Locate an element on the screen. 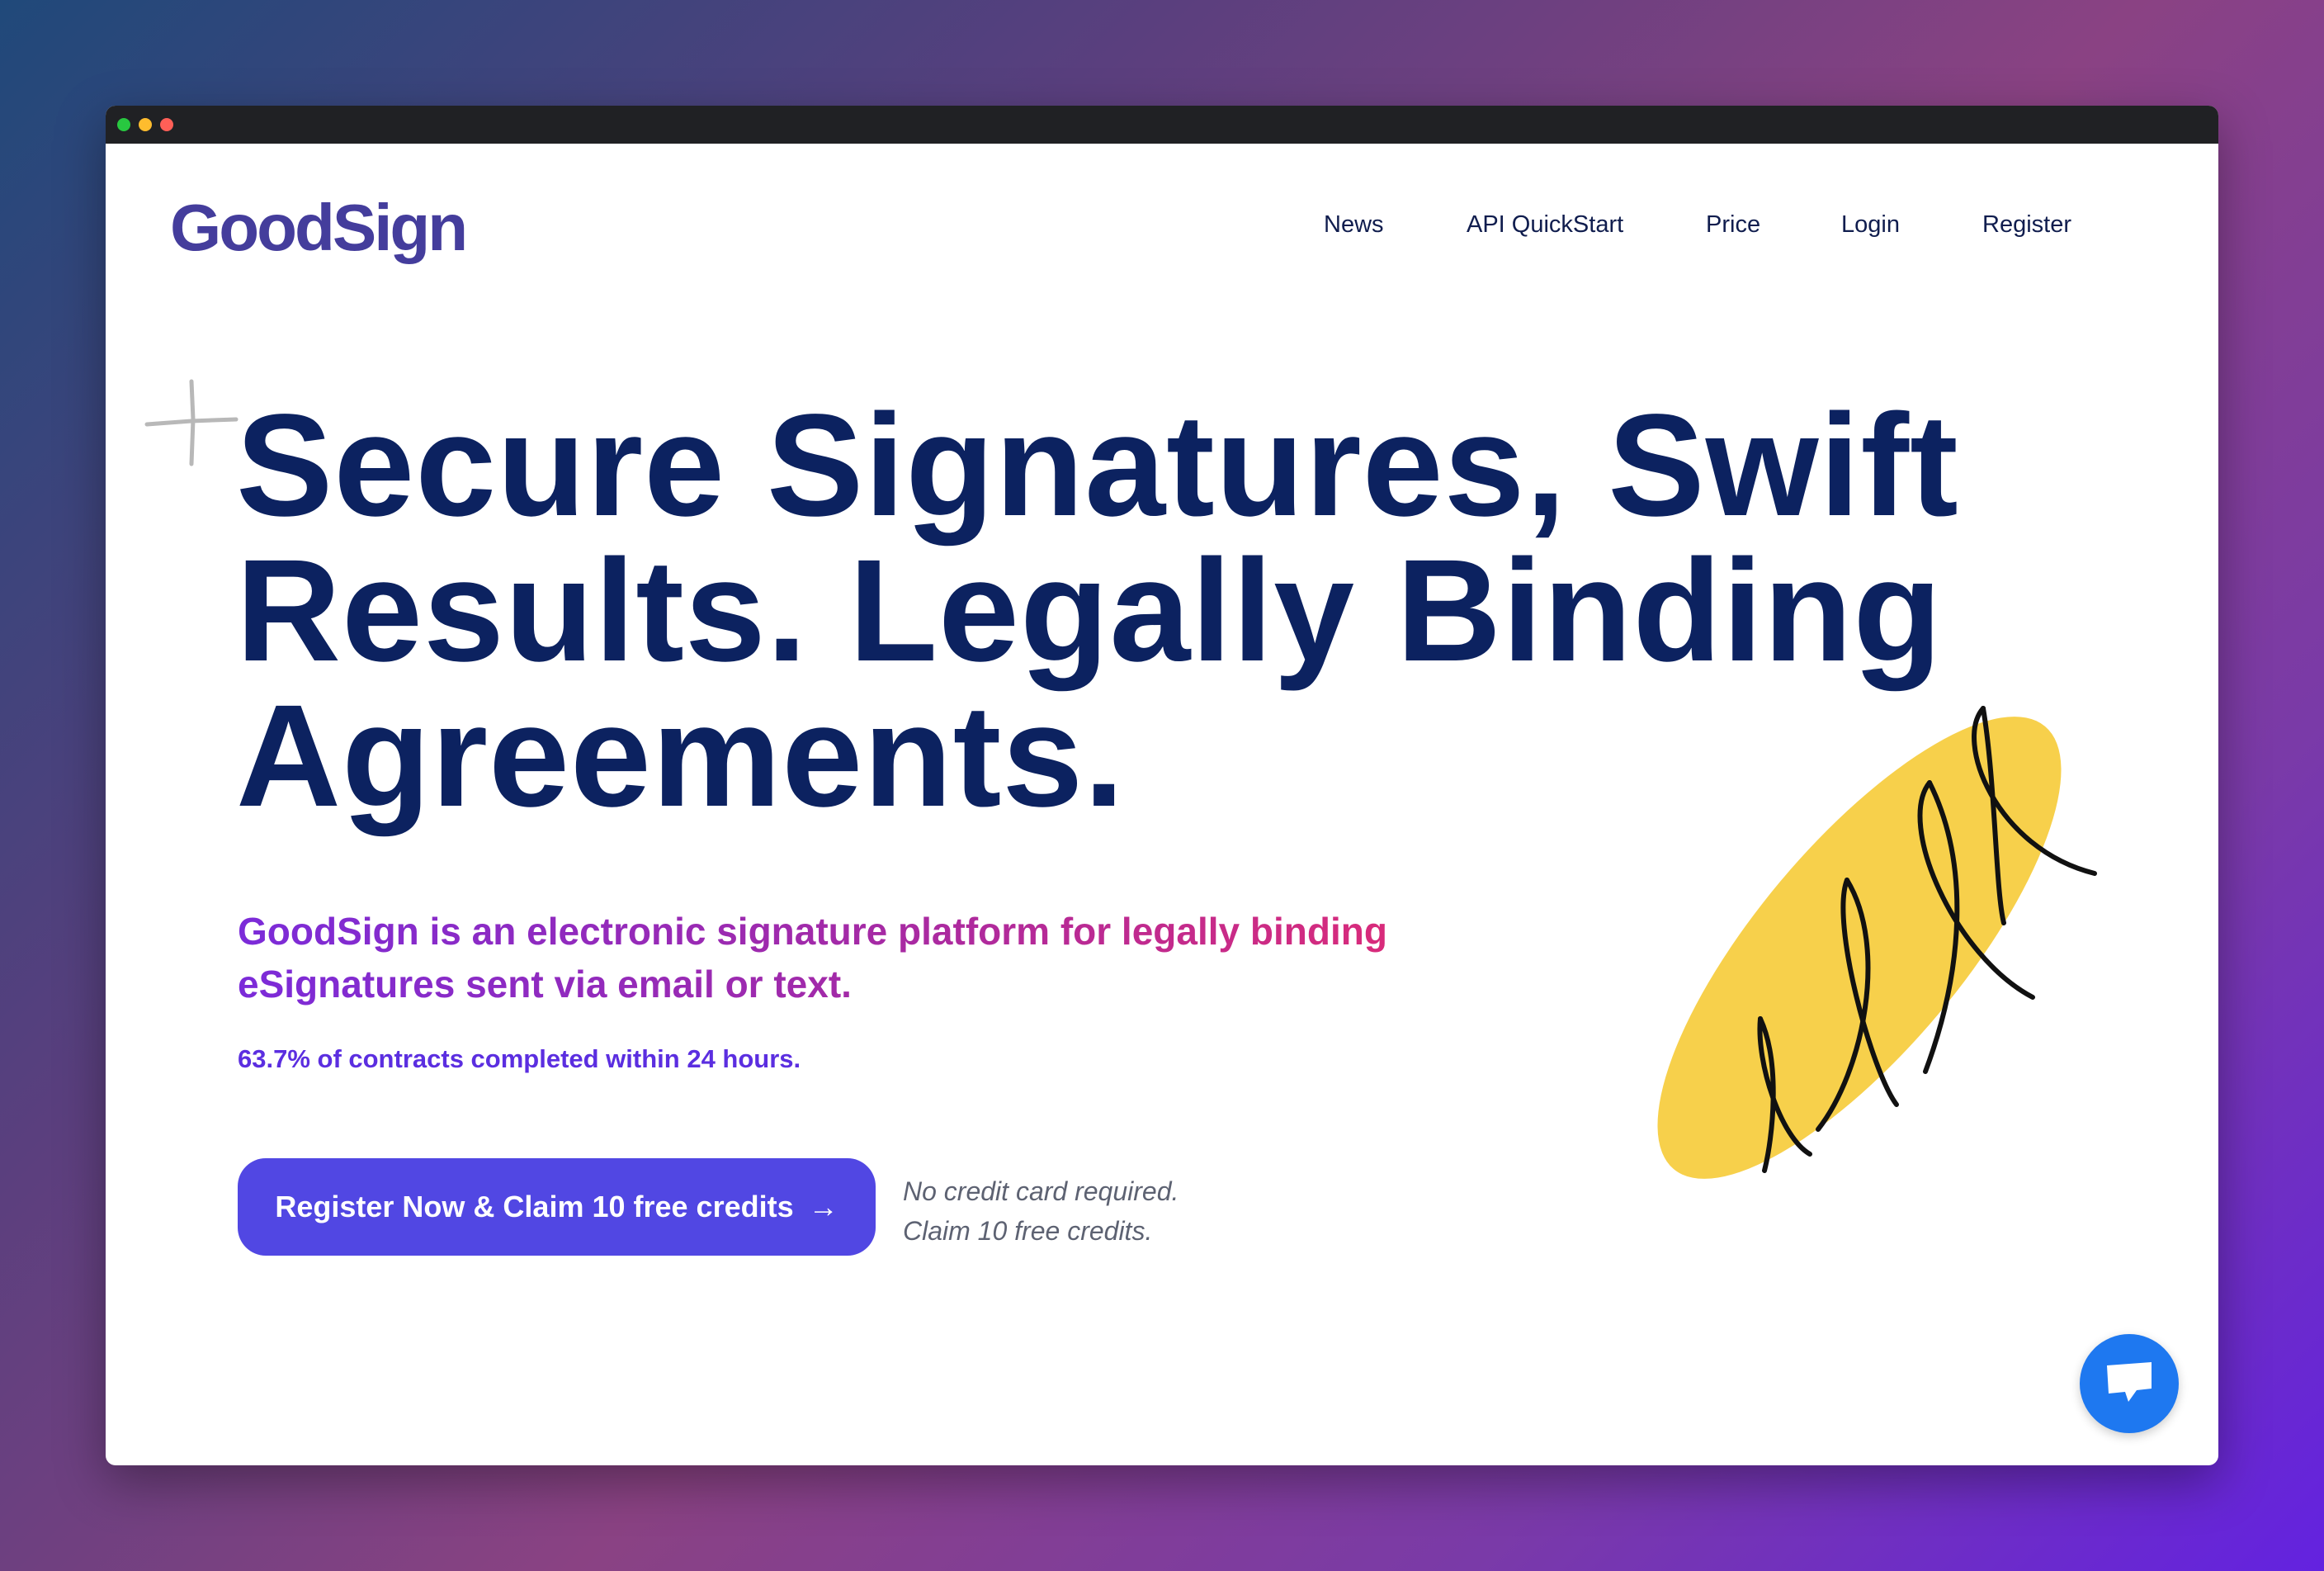  window-titlebar is located at coordinates (1162, 125).